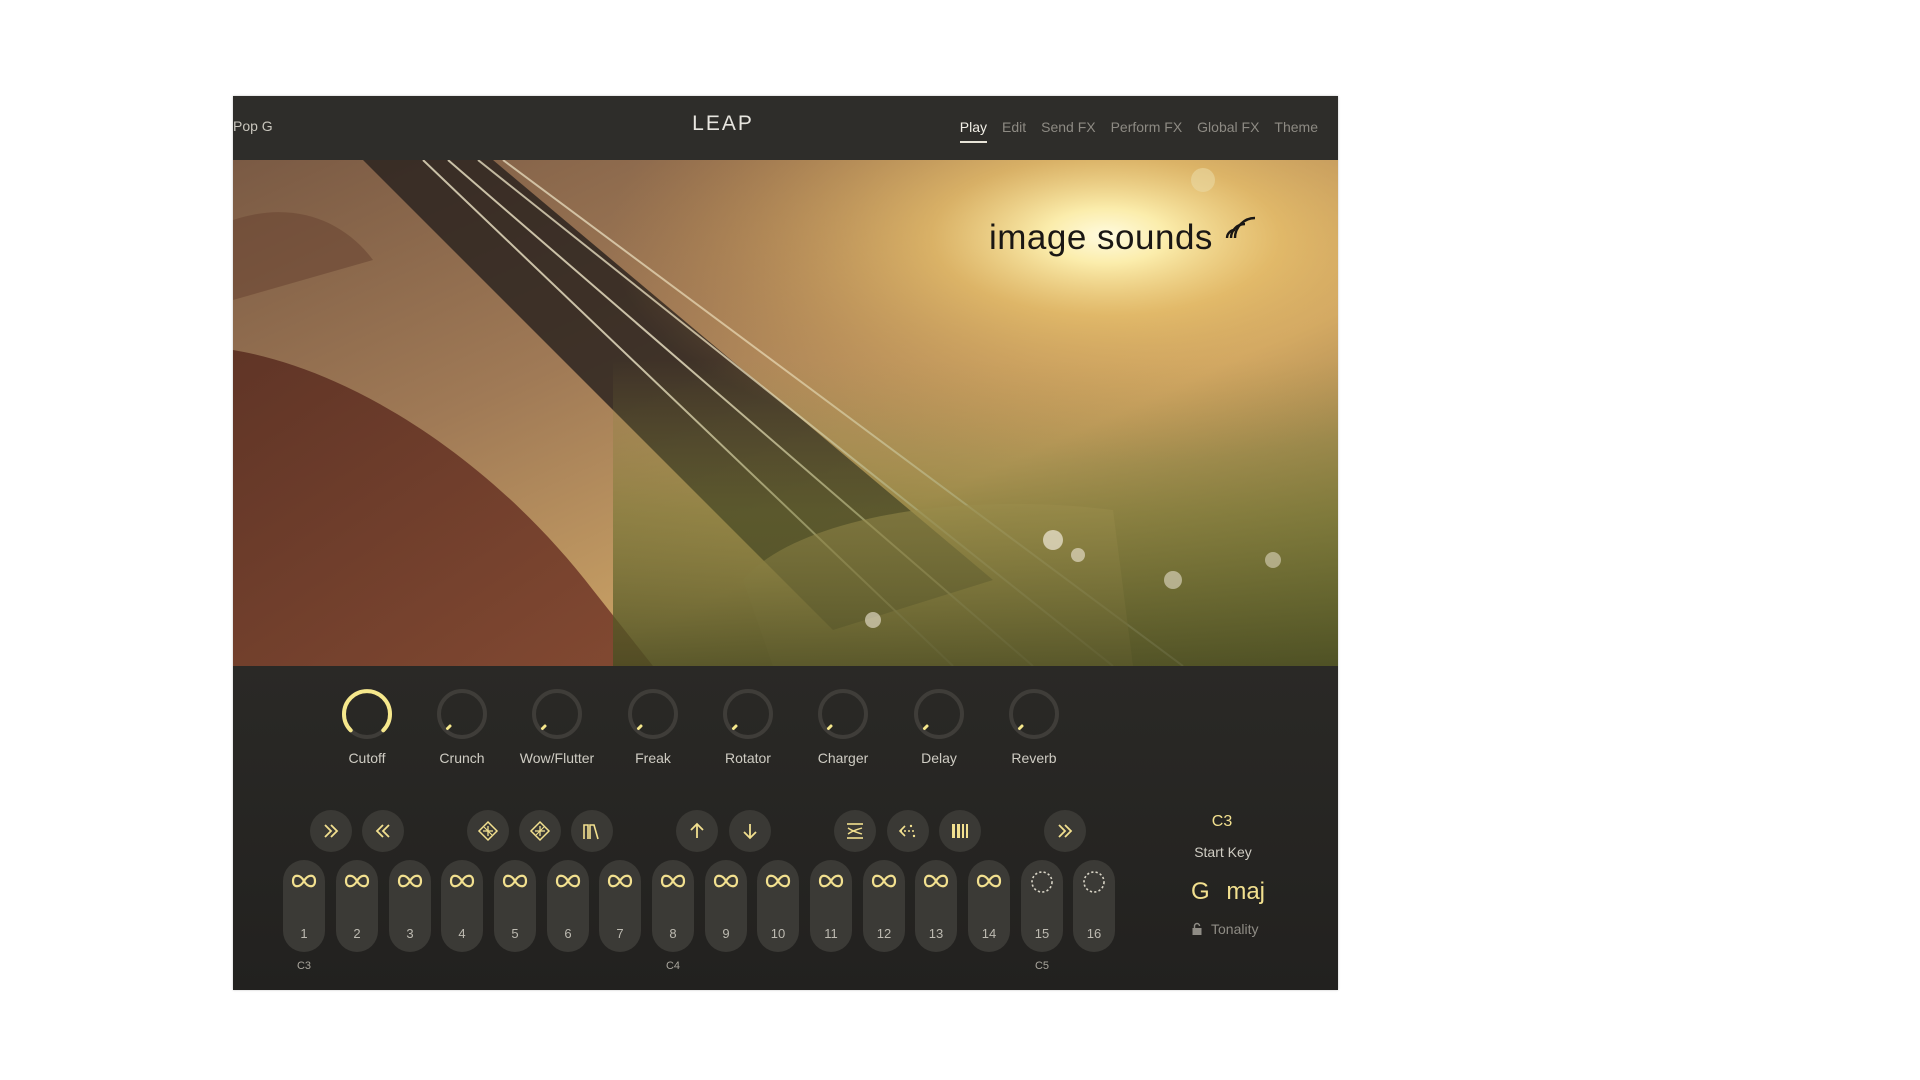 The width and height of the screenshot is (1920, 1080). I want to click on pad-number: 3, so click(410, 933).